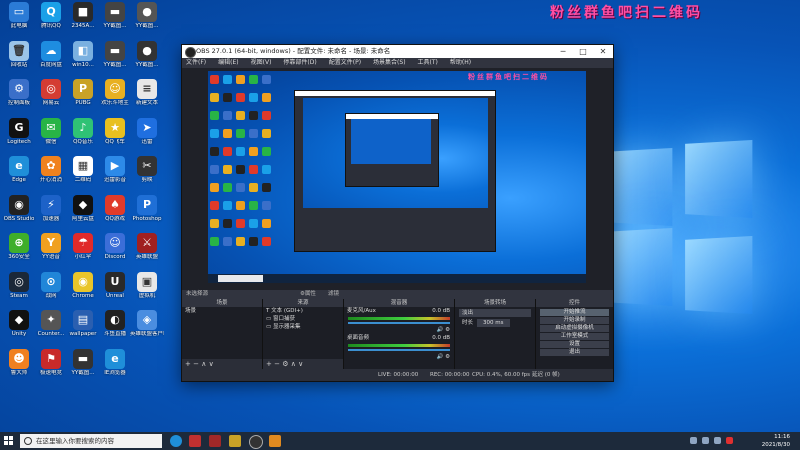  Describe the element at coordinates (308, 294) in the screenshot. I see `properties-button: ⚙属性` at that location.